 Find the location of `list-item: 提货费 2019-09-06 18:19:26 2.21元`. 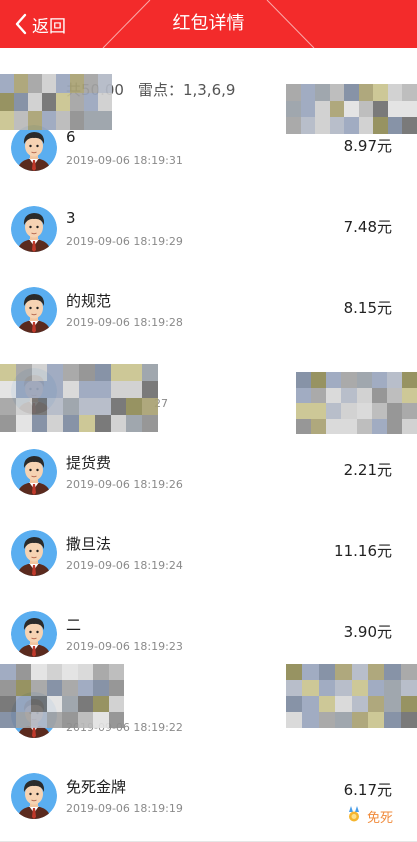

list-item: 提货费 2019-09-06 18:19:26 2.21元 is located at coordinates (208, 477).